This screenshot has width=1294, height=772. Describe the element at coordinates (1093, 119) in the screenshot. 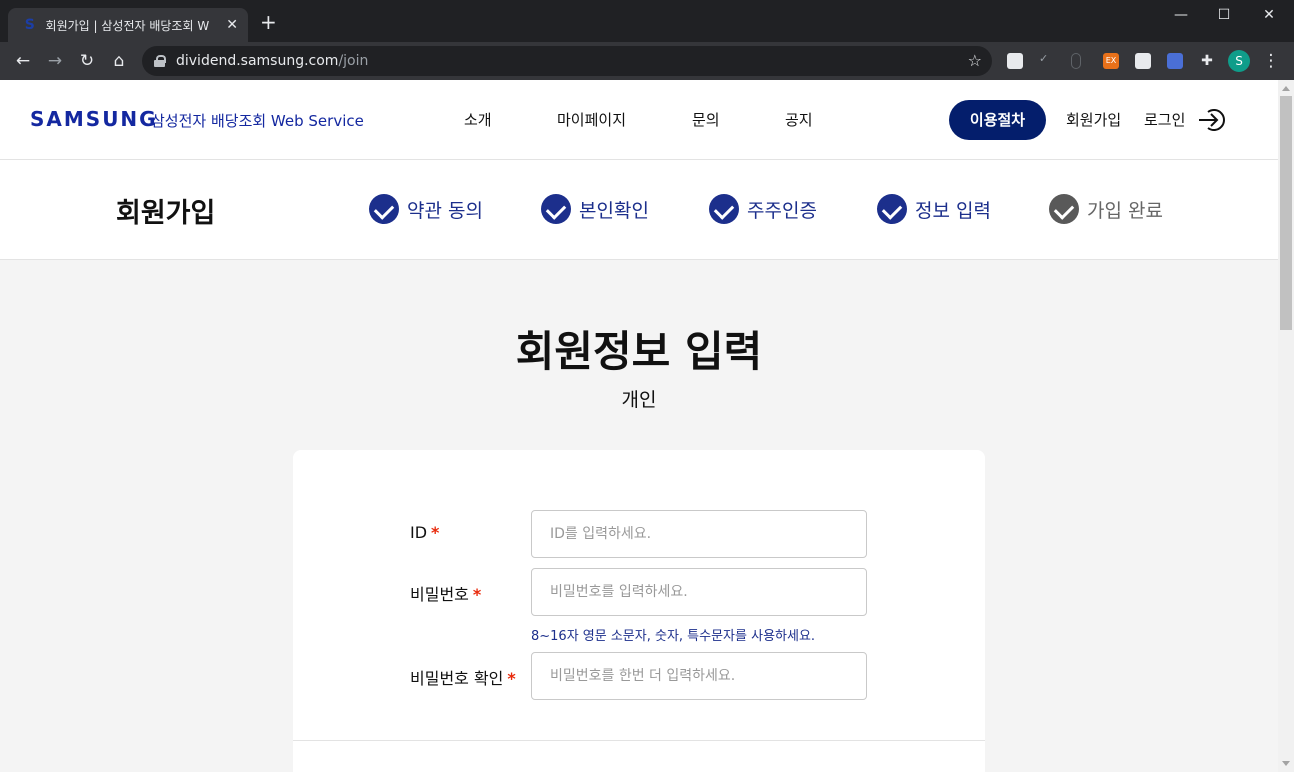

I see `join-link: 회원가입` at that location.